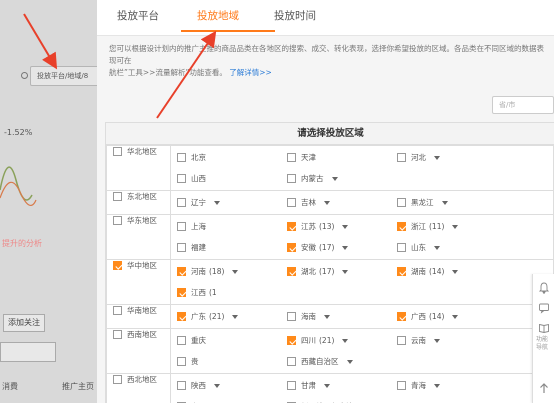 This screenshot has width=554, height=403. Describe the element at coordinates (544, 328) in the screenshot. I see `book-icon` at that location.